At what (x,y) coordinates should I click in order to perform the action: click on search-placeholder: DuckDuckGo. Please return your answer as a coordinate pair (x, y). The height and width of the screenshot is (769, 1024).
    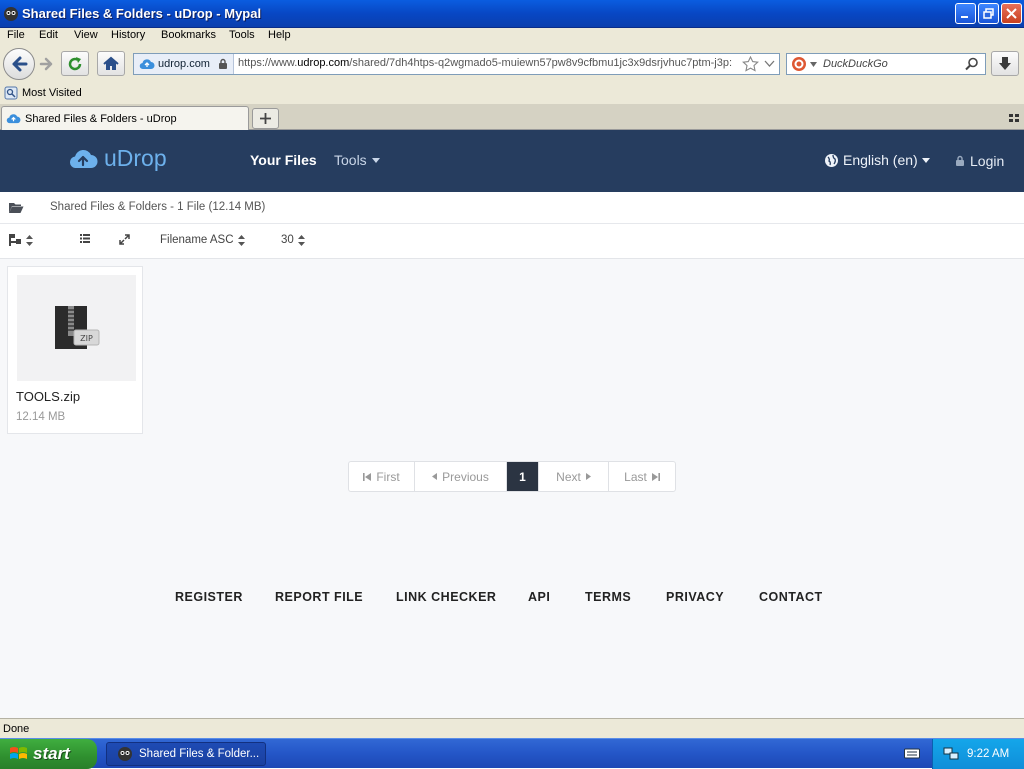
    Looking at the image, I should click on (855, 64).